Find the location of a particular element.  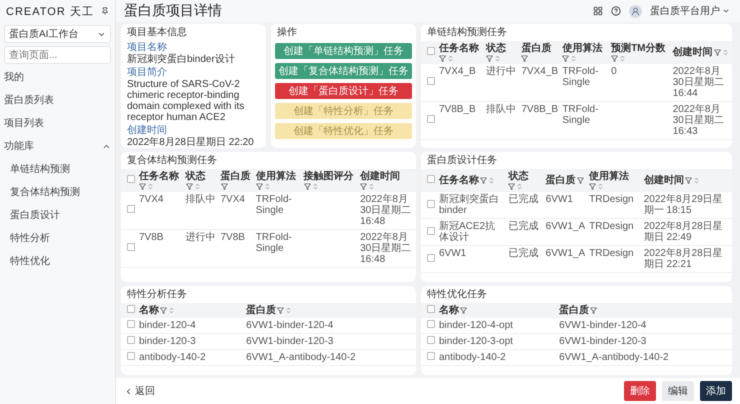

menu-item: 功能库 is located at coordinates (57, 146).